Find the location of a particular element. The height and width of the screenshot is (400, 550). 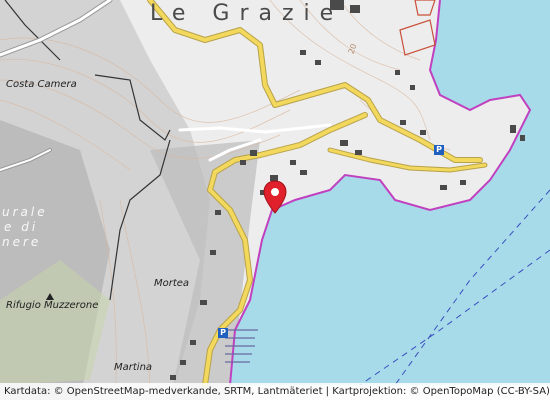

park-label-line-3: nere is located at coordinates (22, 242).